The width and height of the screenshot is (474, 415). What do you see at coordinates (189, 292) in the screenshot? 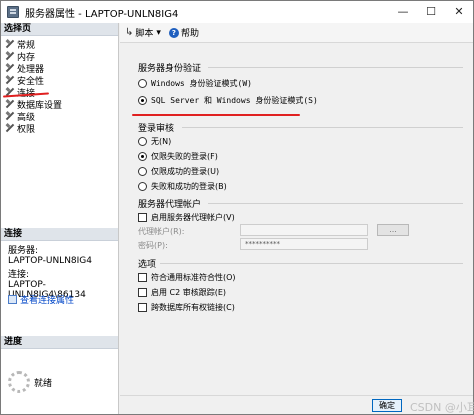
I see `c2-audit-label: 启用 C2 审核跟踪(E)` at bounding box center [189, 292].